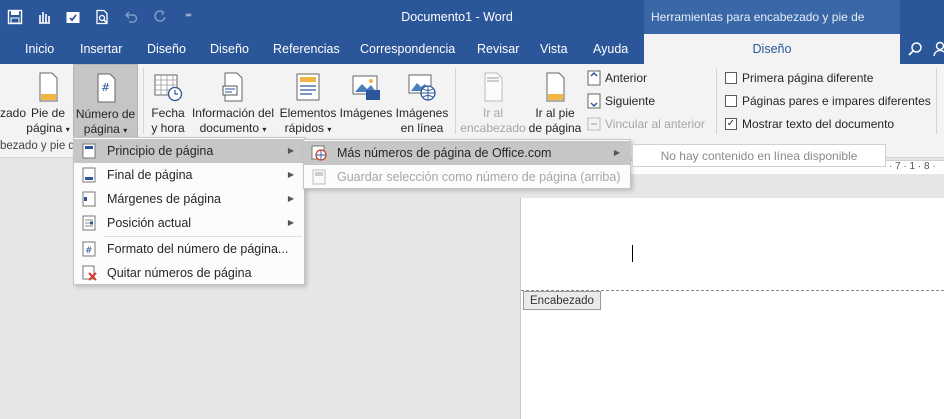 The width and height of the screenshot is (944, 419). Describe the element at coordinates (159, 17) in the screenshot. I see `redo-icon` at that location.